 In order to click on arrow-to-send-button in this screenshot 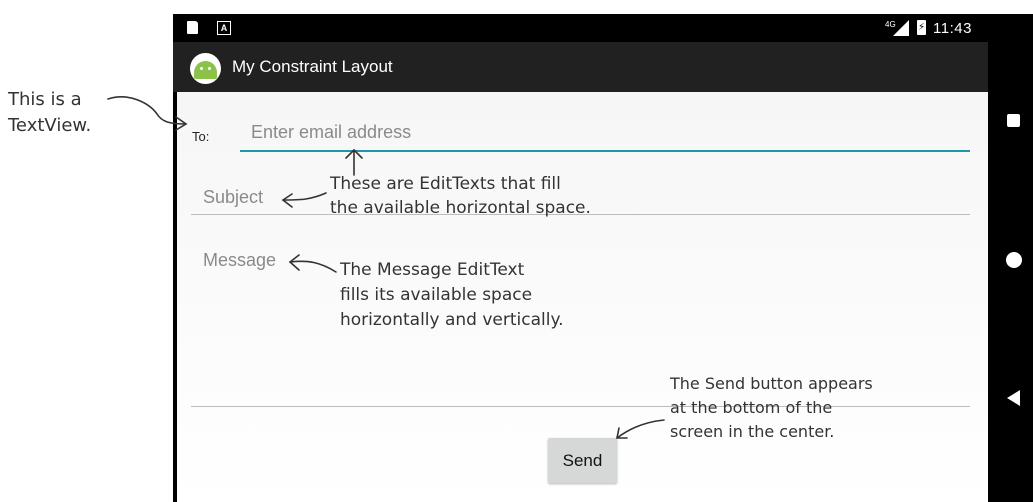, I will do `click(640, 429)`.